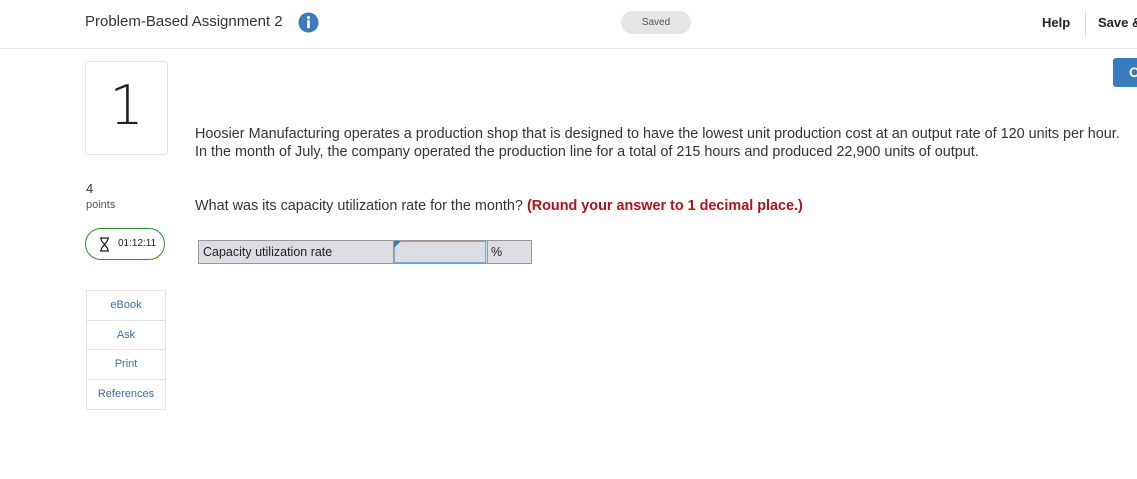 The width and height of the screenshot is (1137, 479). I want to click on answer-unit: %, so click(510, 252).